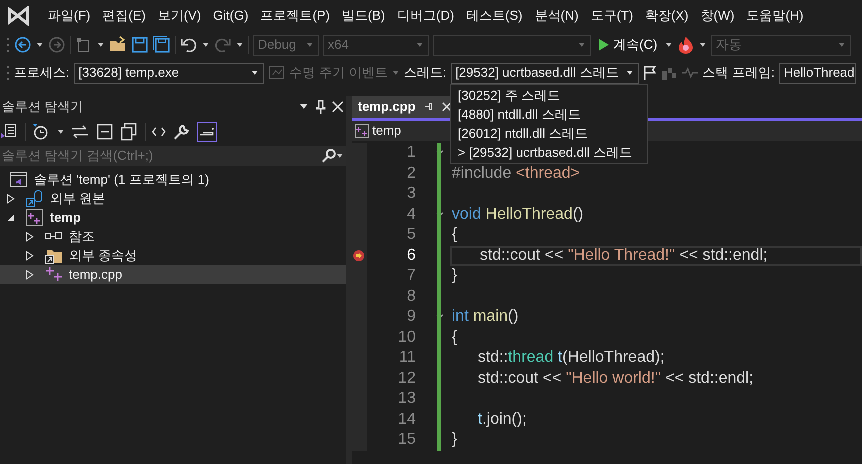  I want to click on external-sources-icon, so click(35, 199).